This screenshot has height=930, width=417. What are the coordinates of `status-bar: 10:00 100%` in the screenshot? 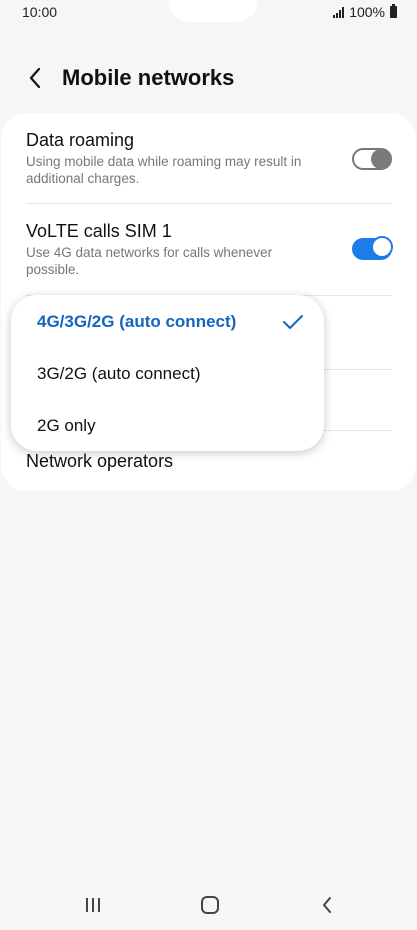 It's located at (208, 13).